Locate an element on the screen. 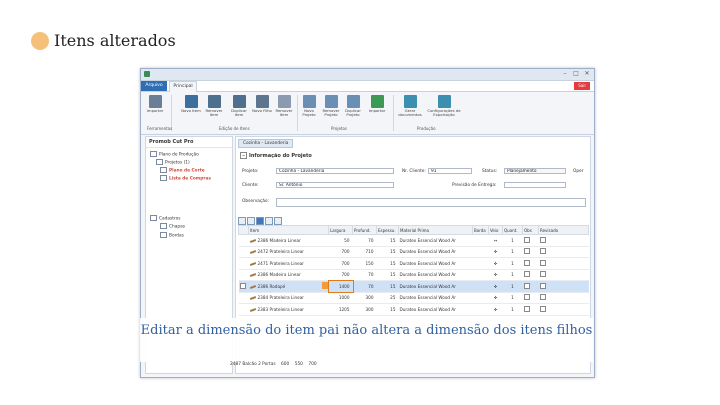  grid-tool-3-icon is located at coordinates (260, 221).